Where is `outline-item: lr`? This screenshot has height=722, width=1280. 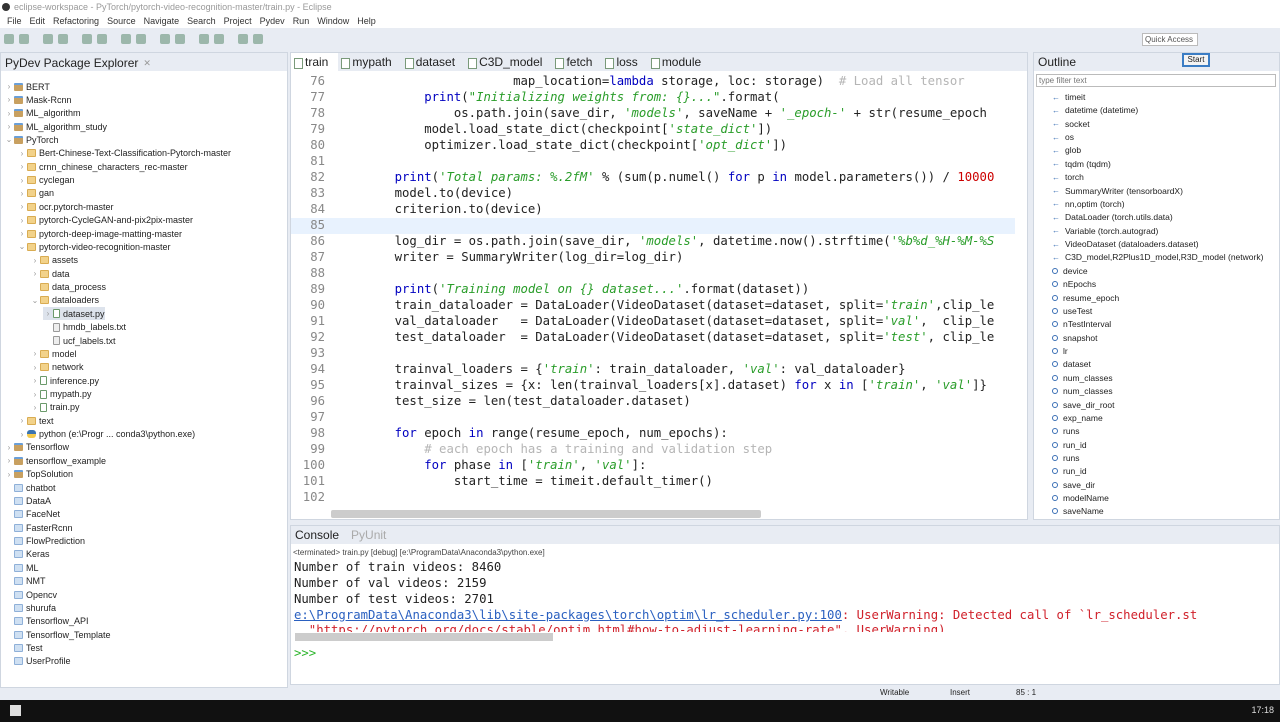
outline-item: lr is located at coordinates (1060, 351).